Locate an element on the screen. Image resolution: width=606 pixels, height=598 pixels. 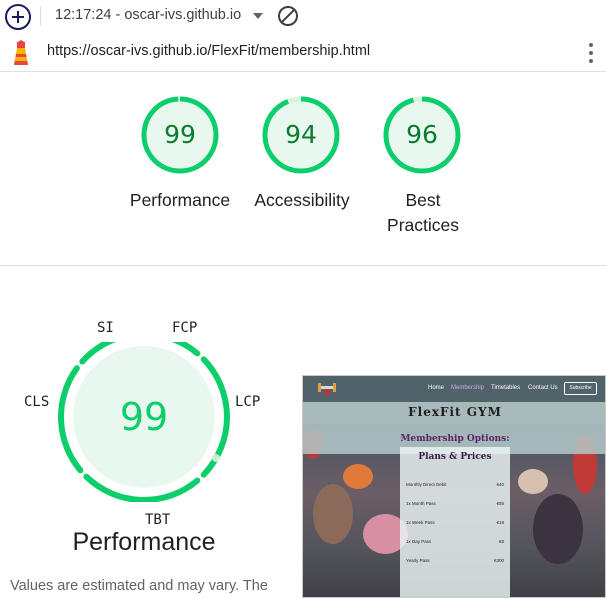
score-gauge: 94 is located at coordinates (301, 135).